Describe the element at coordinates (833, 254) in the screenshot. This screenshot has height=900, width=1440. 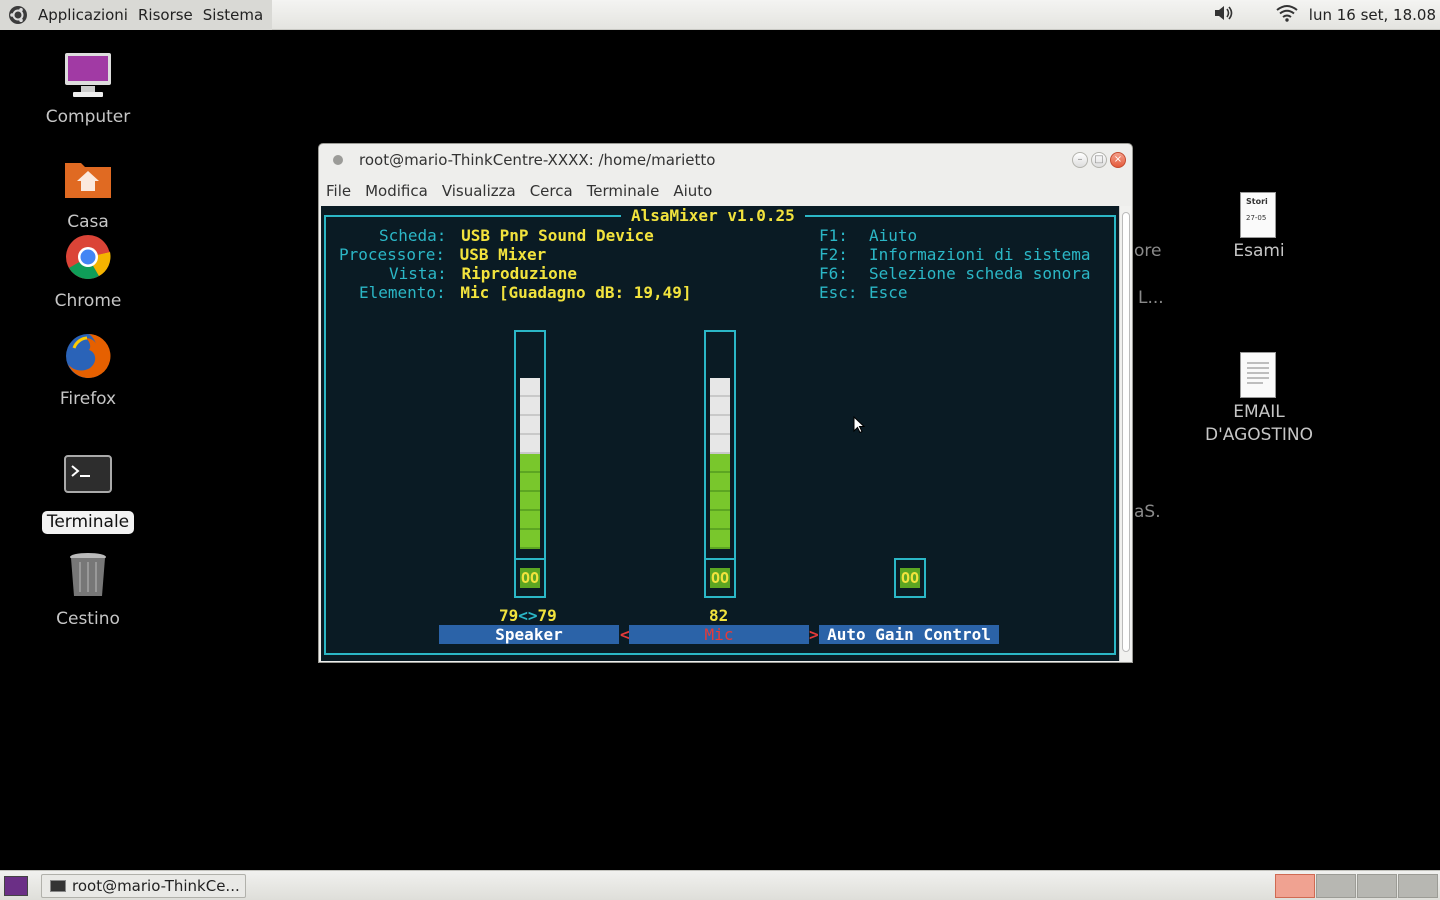
I see `help-key: F2:` at that location.